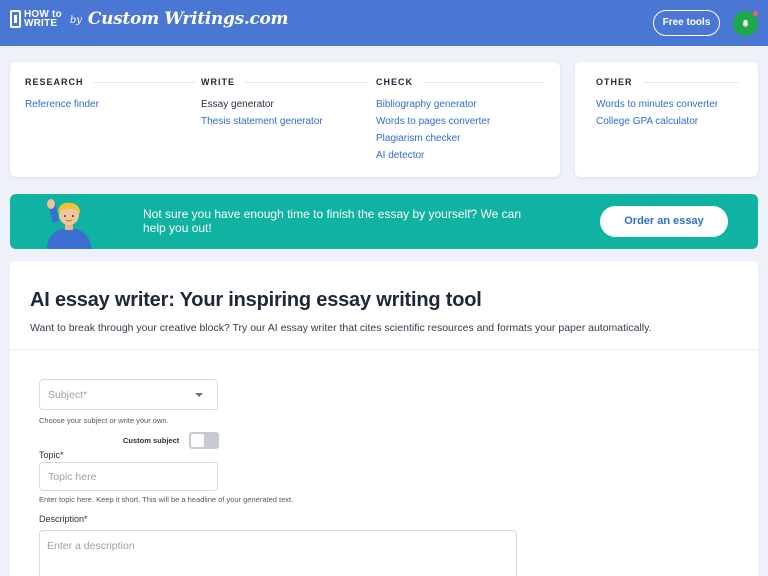  I want to click on menu-link-words-to-pages: Words to pages converter, so click(460, 121).